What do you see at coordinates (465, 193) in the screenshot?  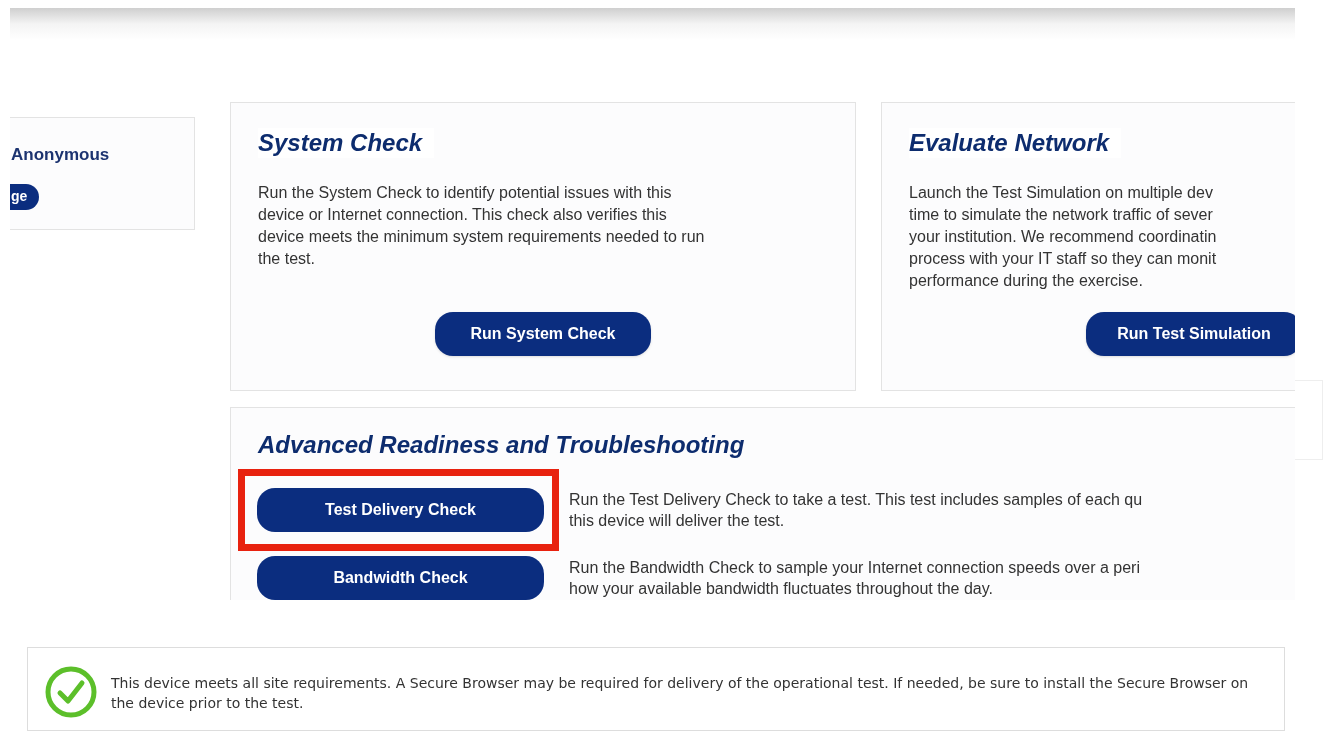 I see `description-line: Run the System Check to identify potential issues with this` at bounding box center [465, 193].